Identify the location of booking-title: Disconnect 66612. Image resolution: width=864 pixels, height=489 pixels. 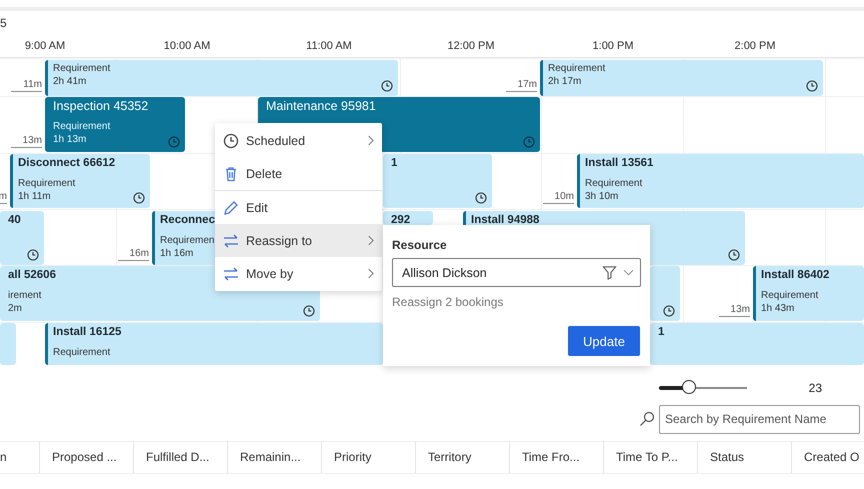
(67, 163).